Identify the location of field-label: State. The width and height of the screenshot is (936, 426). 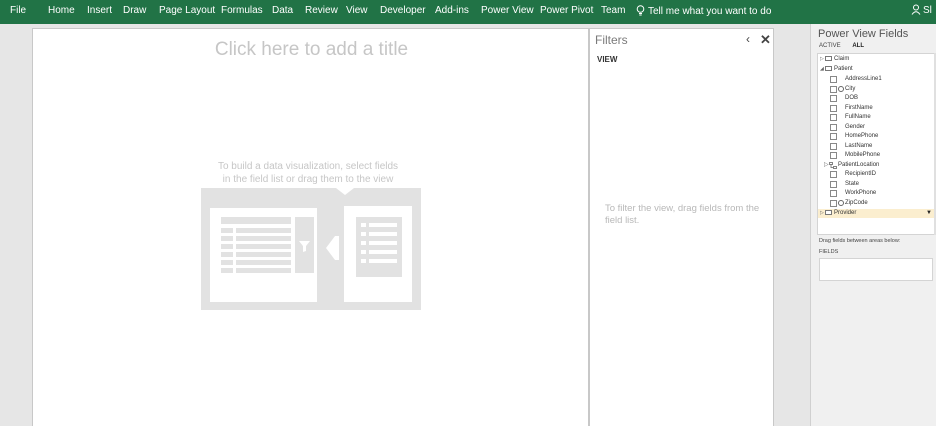
(852, 183).